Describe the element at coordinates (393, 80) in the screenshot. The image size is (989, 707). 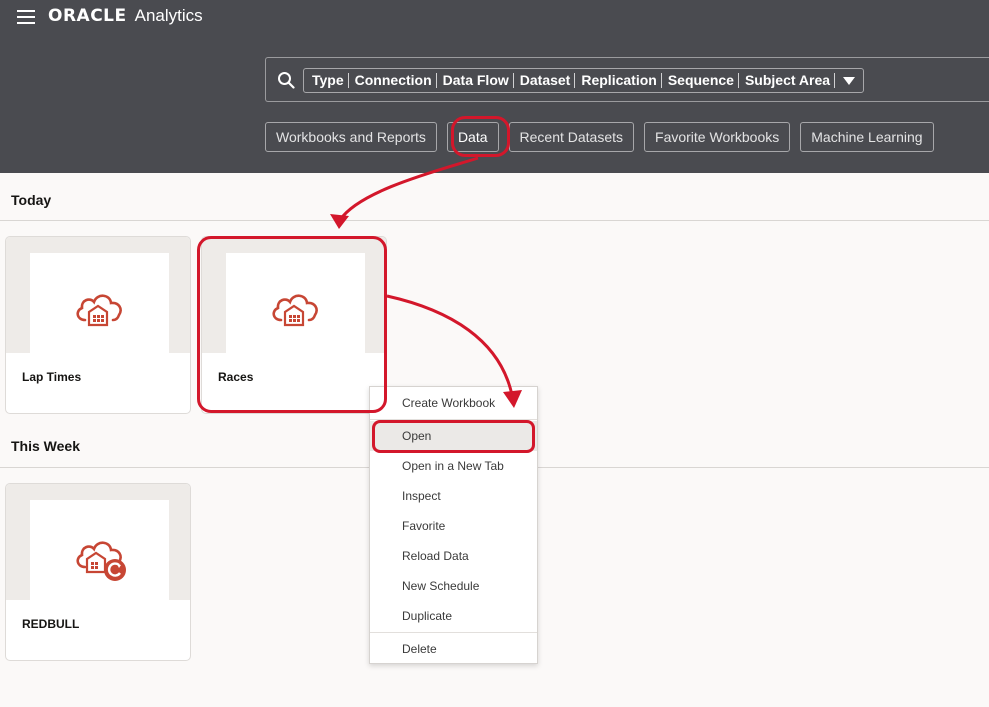
I see `type-chip-connection: Connection` at that location.